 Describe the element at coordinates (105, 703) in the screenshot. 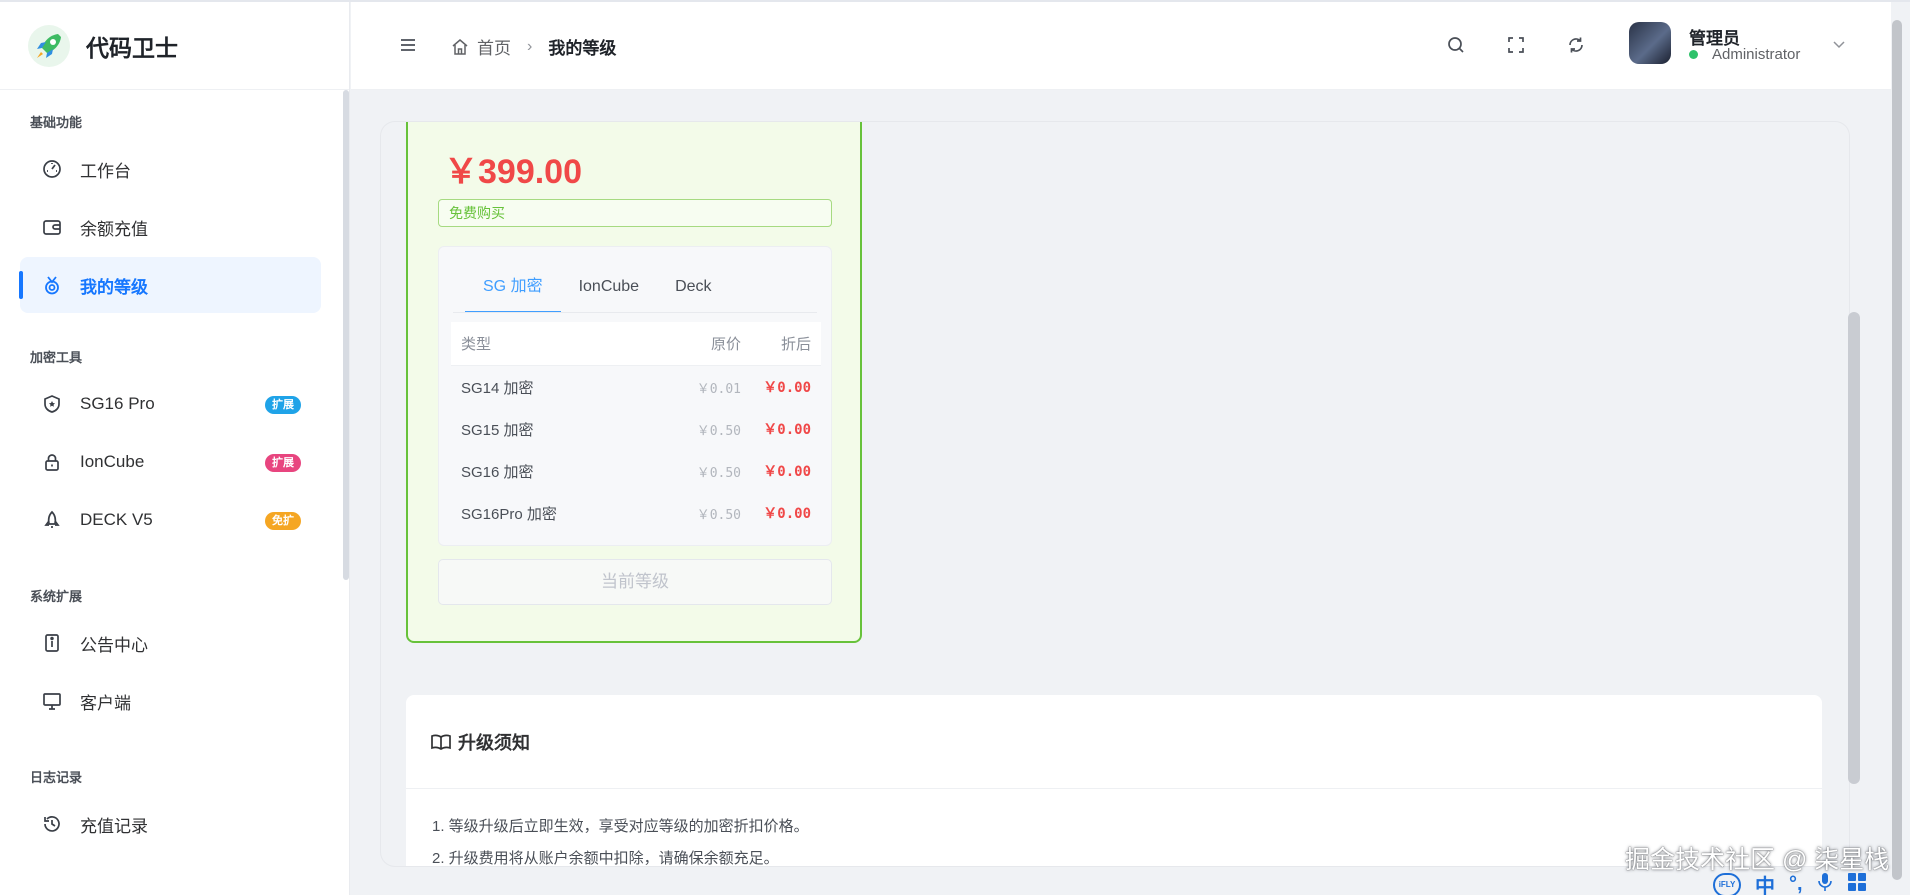

I see `sidebar-item-label: 客户端` at that location.